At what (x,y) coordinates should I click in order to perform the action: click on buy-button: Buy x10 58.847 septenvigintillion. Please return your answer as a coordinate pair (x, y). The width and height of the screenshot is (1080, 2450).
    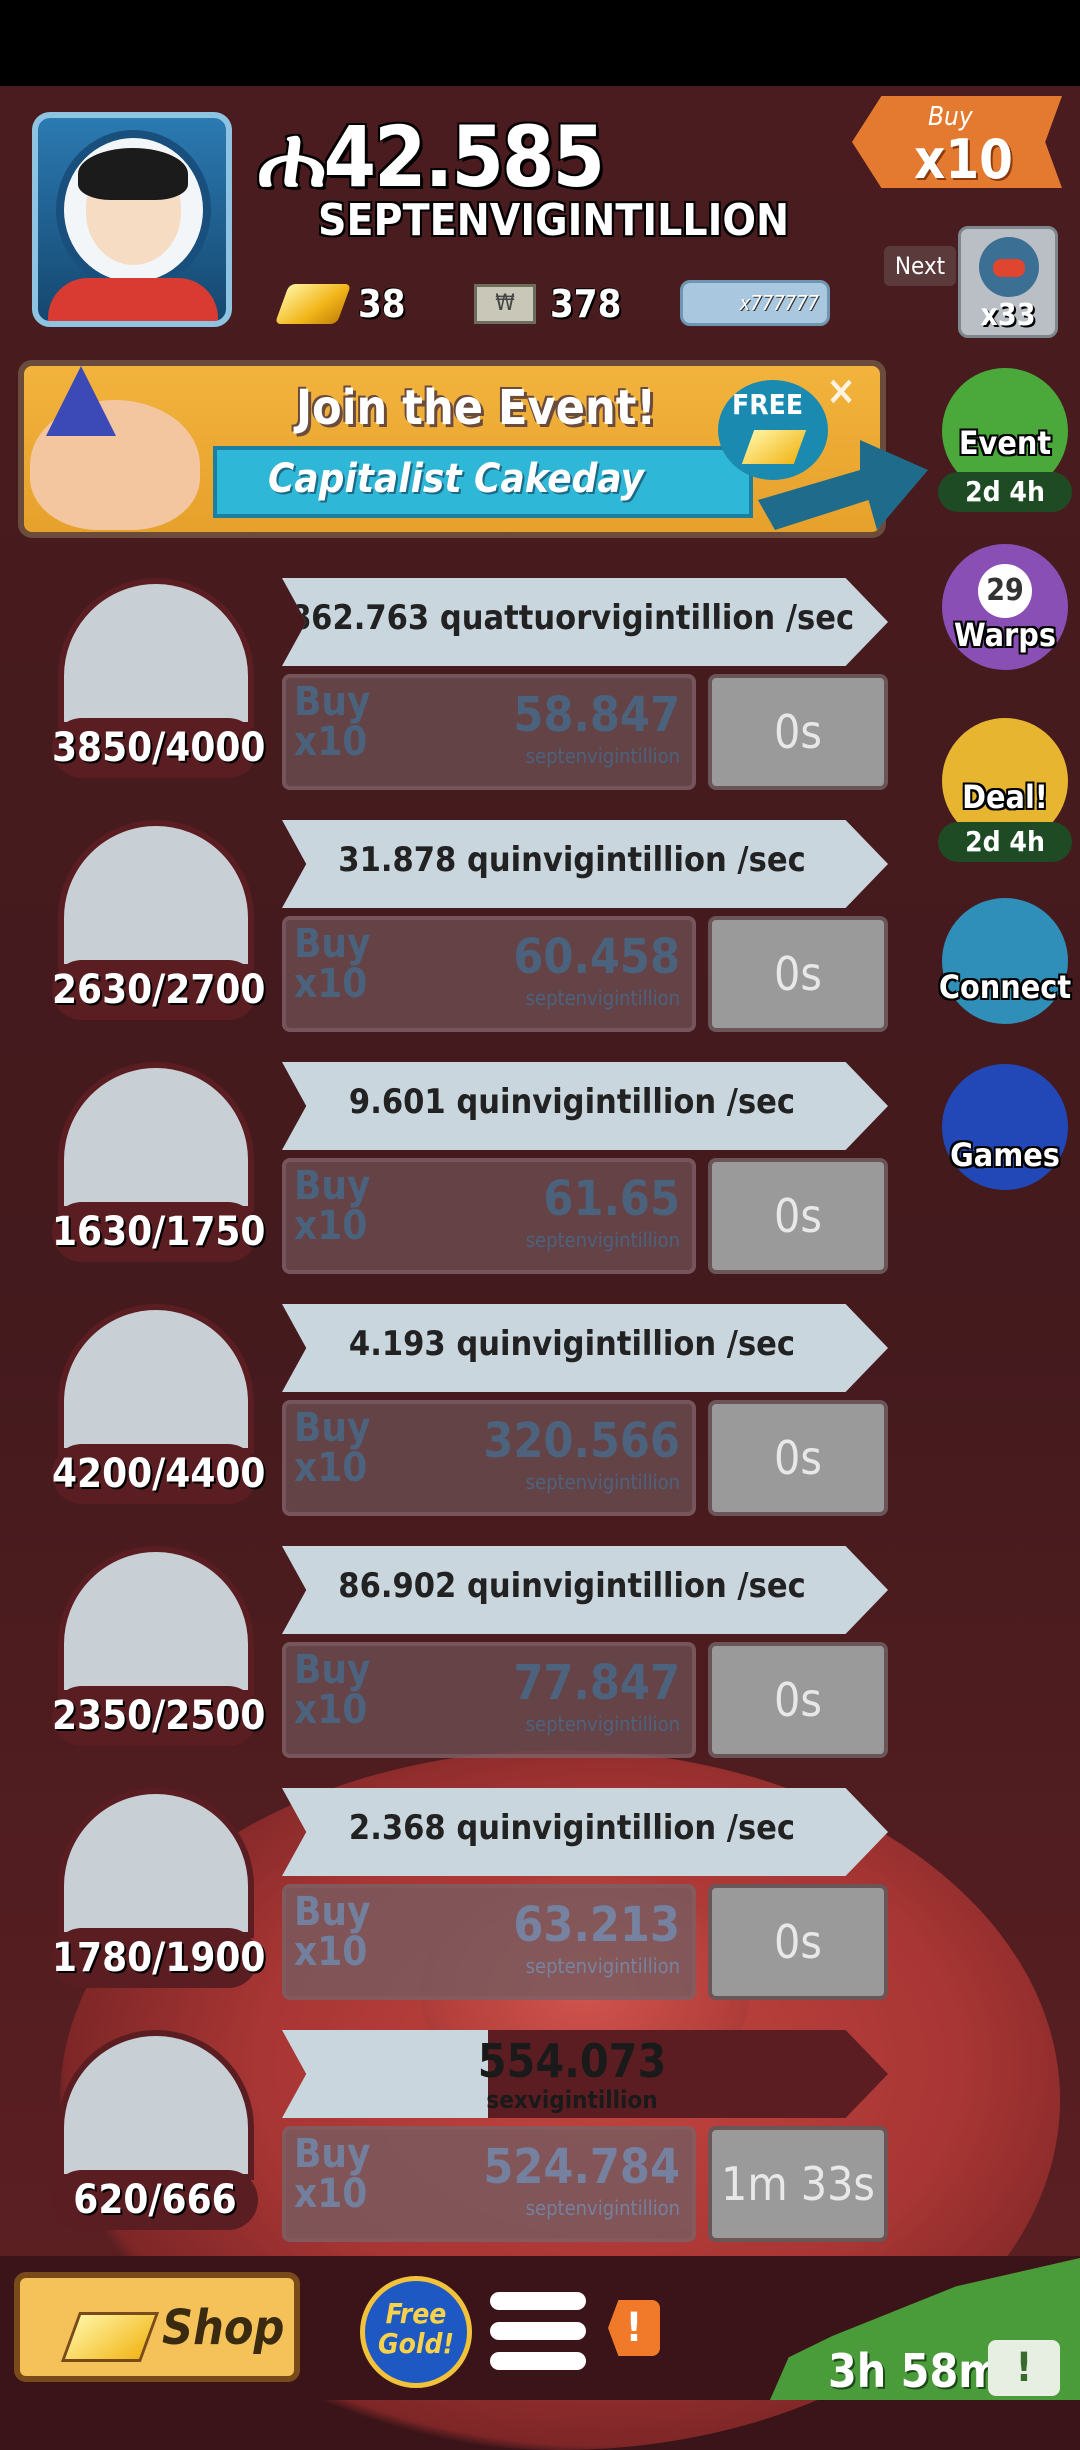
    Looking at the image, I should click on (489, 732).